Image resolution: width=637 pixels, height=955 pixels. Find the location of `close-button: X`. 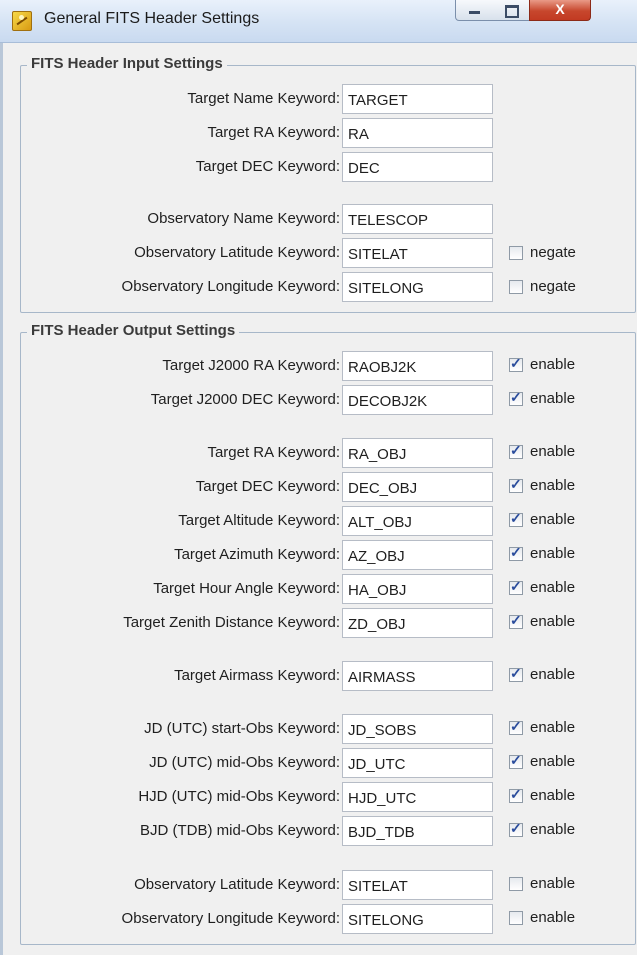

close-button: X is located at coordinates (560, 10).